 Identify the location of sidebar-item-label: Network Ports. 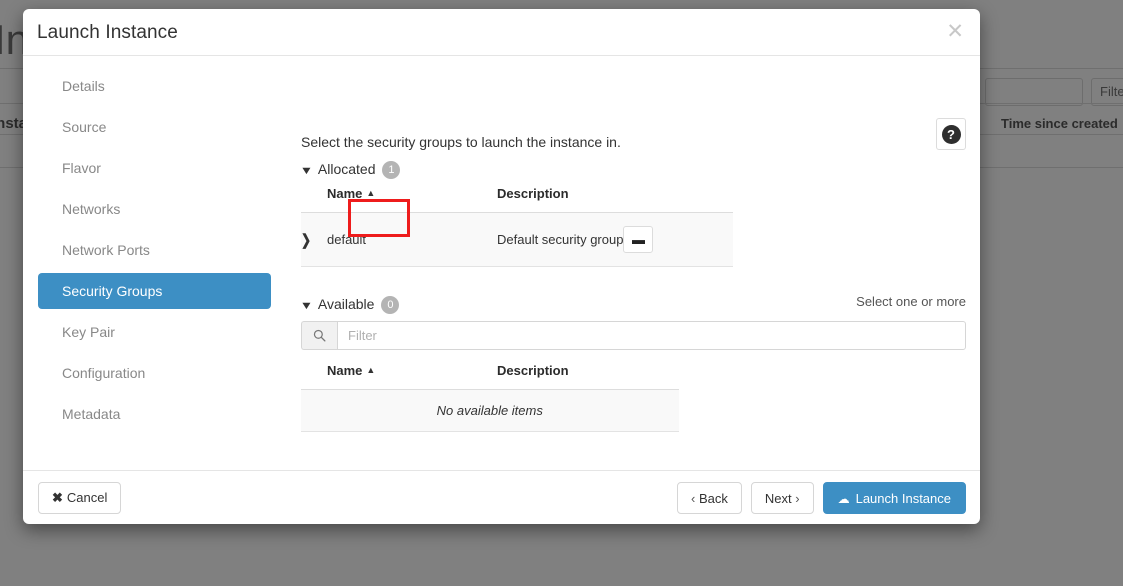
(106, 250).